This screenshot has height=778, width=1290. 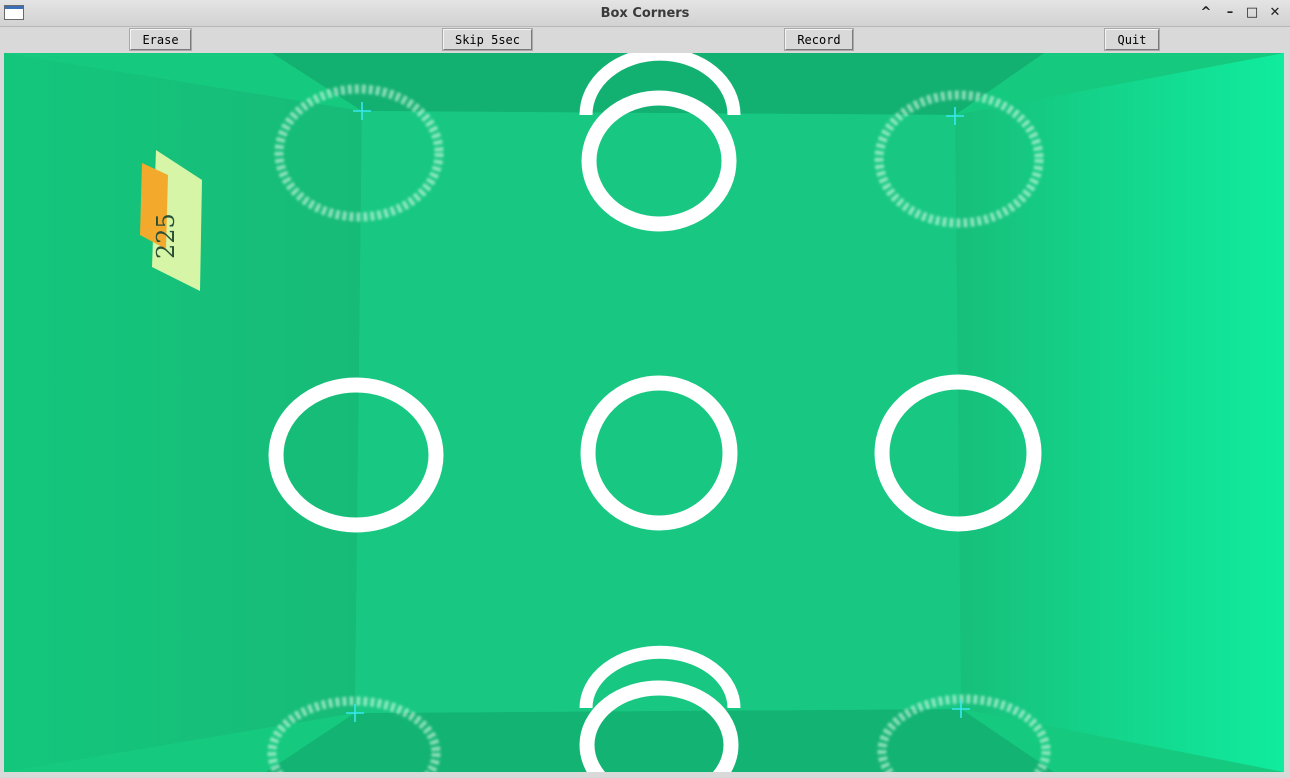 What do you see at coordinates (487, 39) in the screenshot?
I see `skip-5sec-button: Skip 5sec` at bounding box center [487, 39].